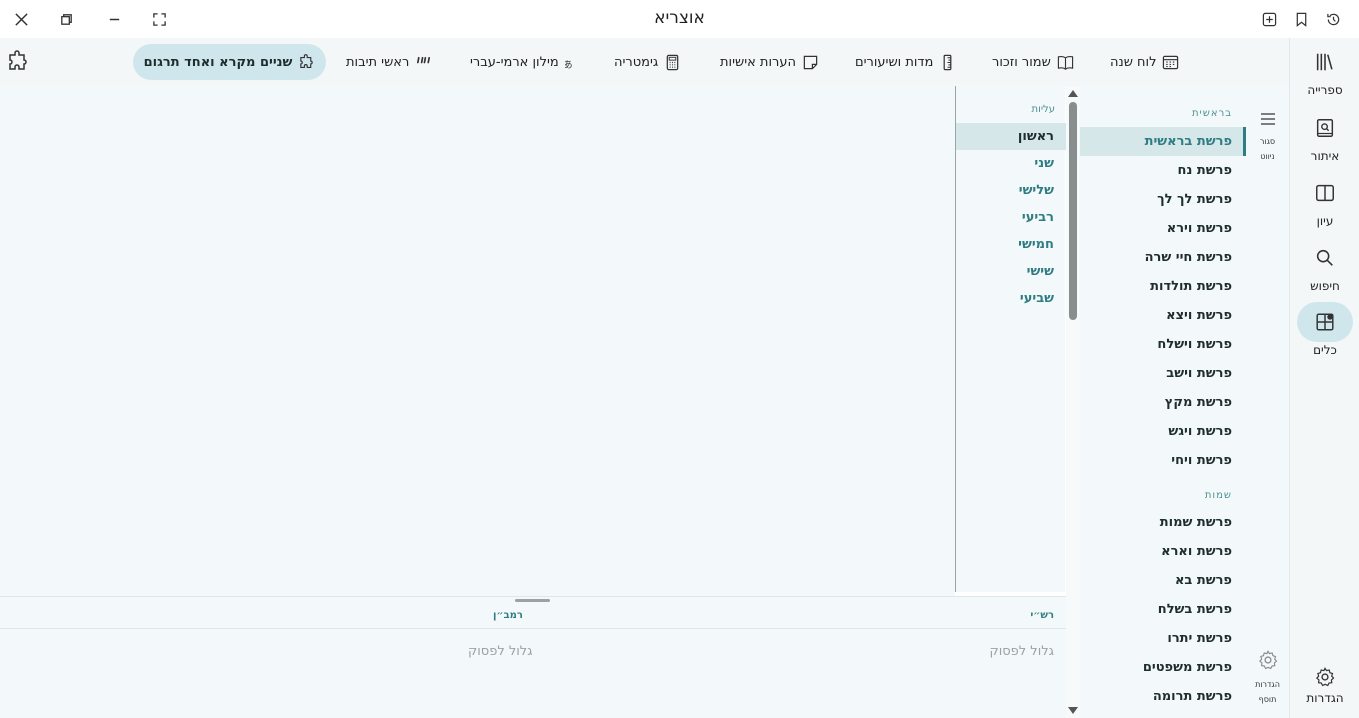 The height and width of the screenshot is (718, 1359). What do you see at coordinates (1163, 667) in the screenshot?
I see `parsha-item: פרשת משפטים` at bounding box center [1163, 667].